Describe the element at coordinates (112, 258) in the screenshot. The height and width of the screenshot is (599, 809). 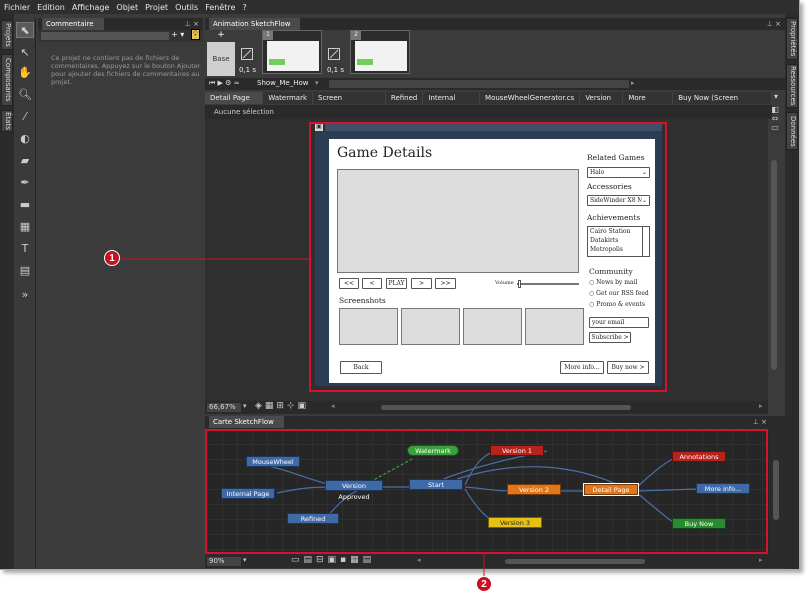
I see `callout-1: 1` at that location.